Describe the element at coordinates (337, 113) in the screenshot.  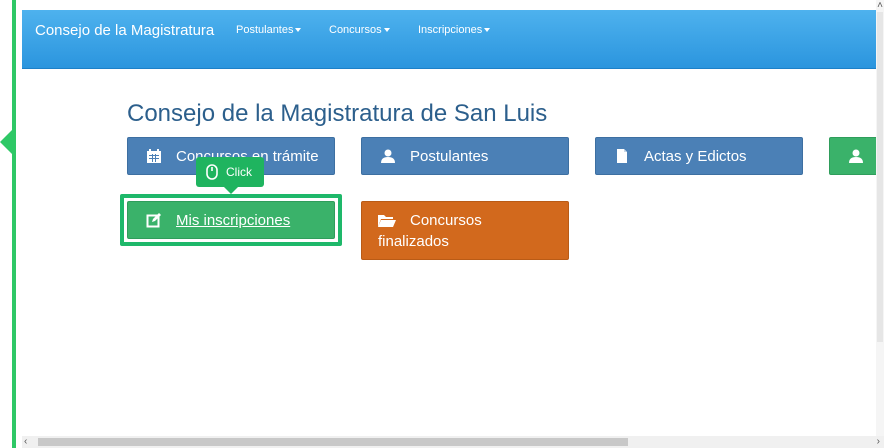
I see `page-title: Consejo de la Magistratura de San Luis` at that location.